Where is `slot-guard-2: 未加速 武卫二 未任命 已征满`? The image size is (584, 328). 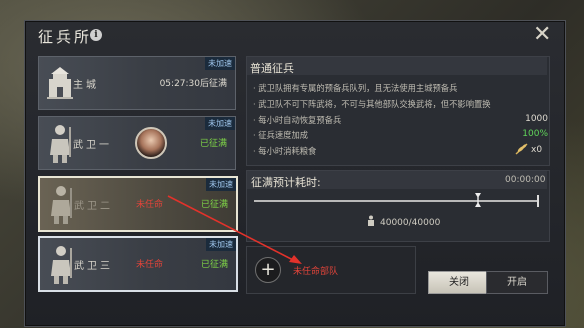
slot-guard-2: 未加速 武卫二 未任命 已征满 is located at coordinates (138, 204).